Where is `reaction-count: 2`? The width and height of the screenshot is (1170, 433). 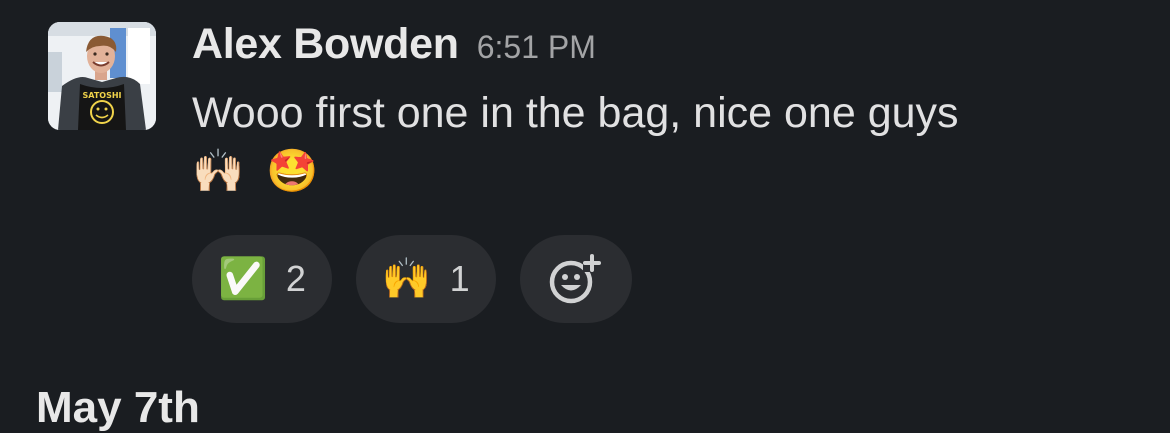
reaction-count: 2 is located at coordinates (295, 278).